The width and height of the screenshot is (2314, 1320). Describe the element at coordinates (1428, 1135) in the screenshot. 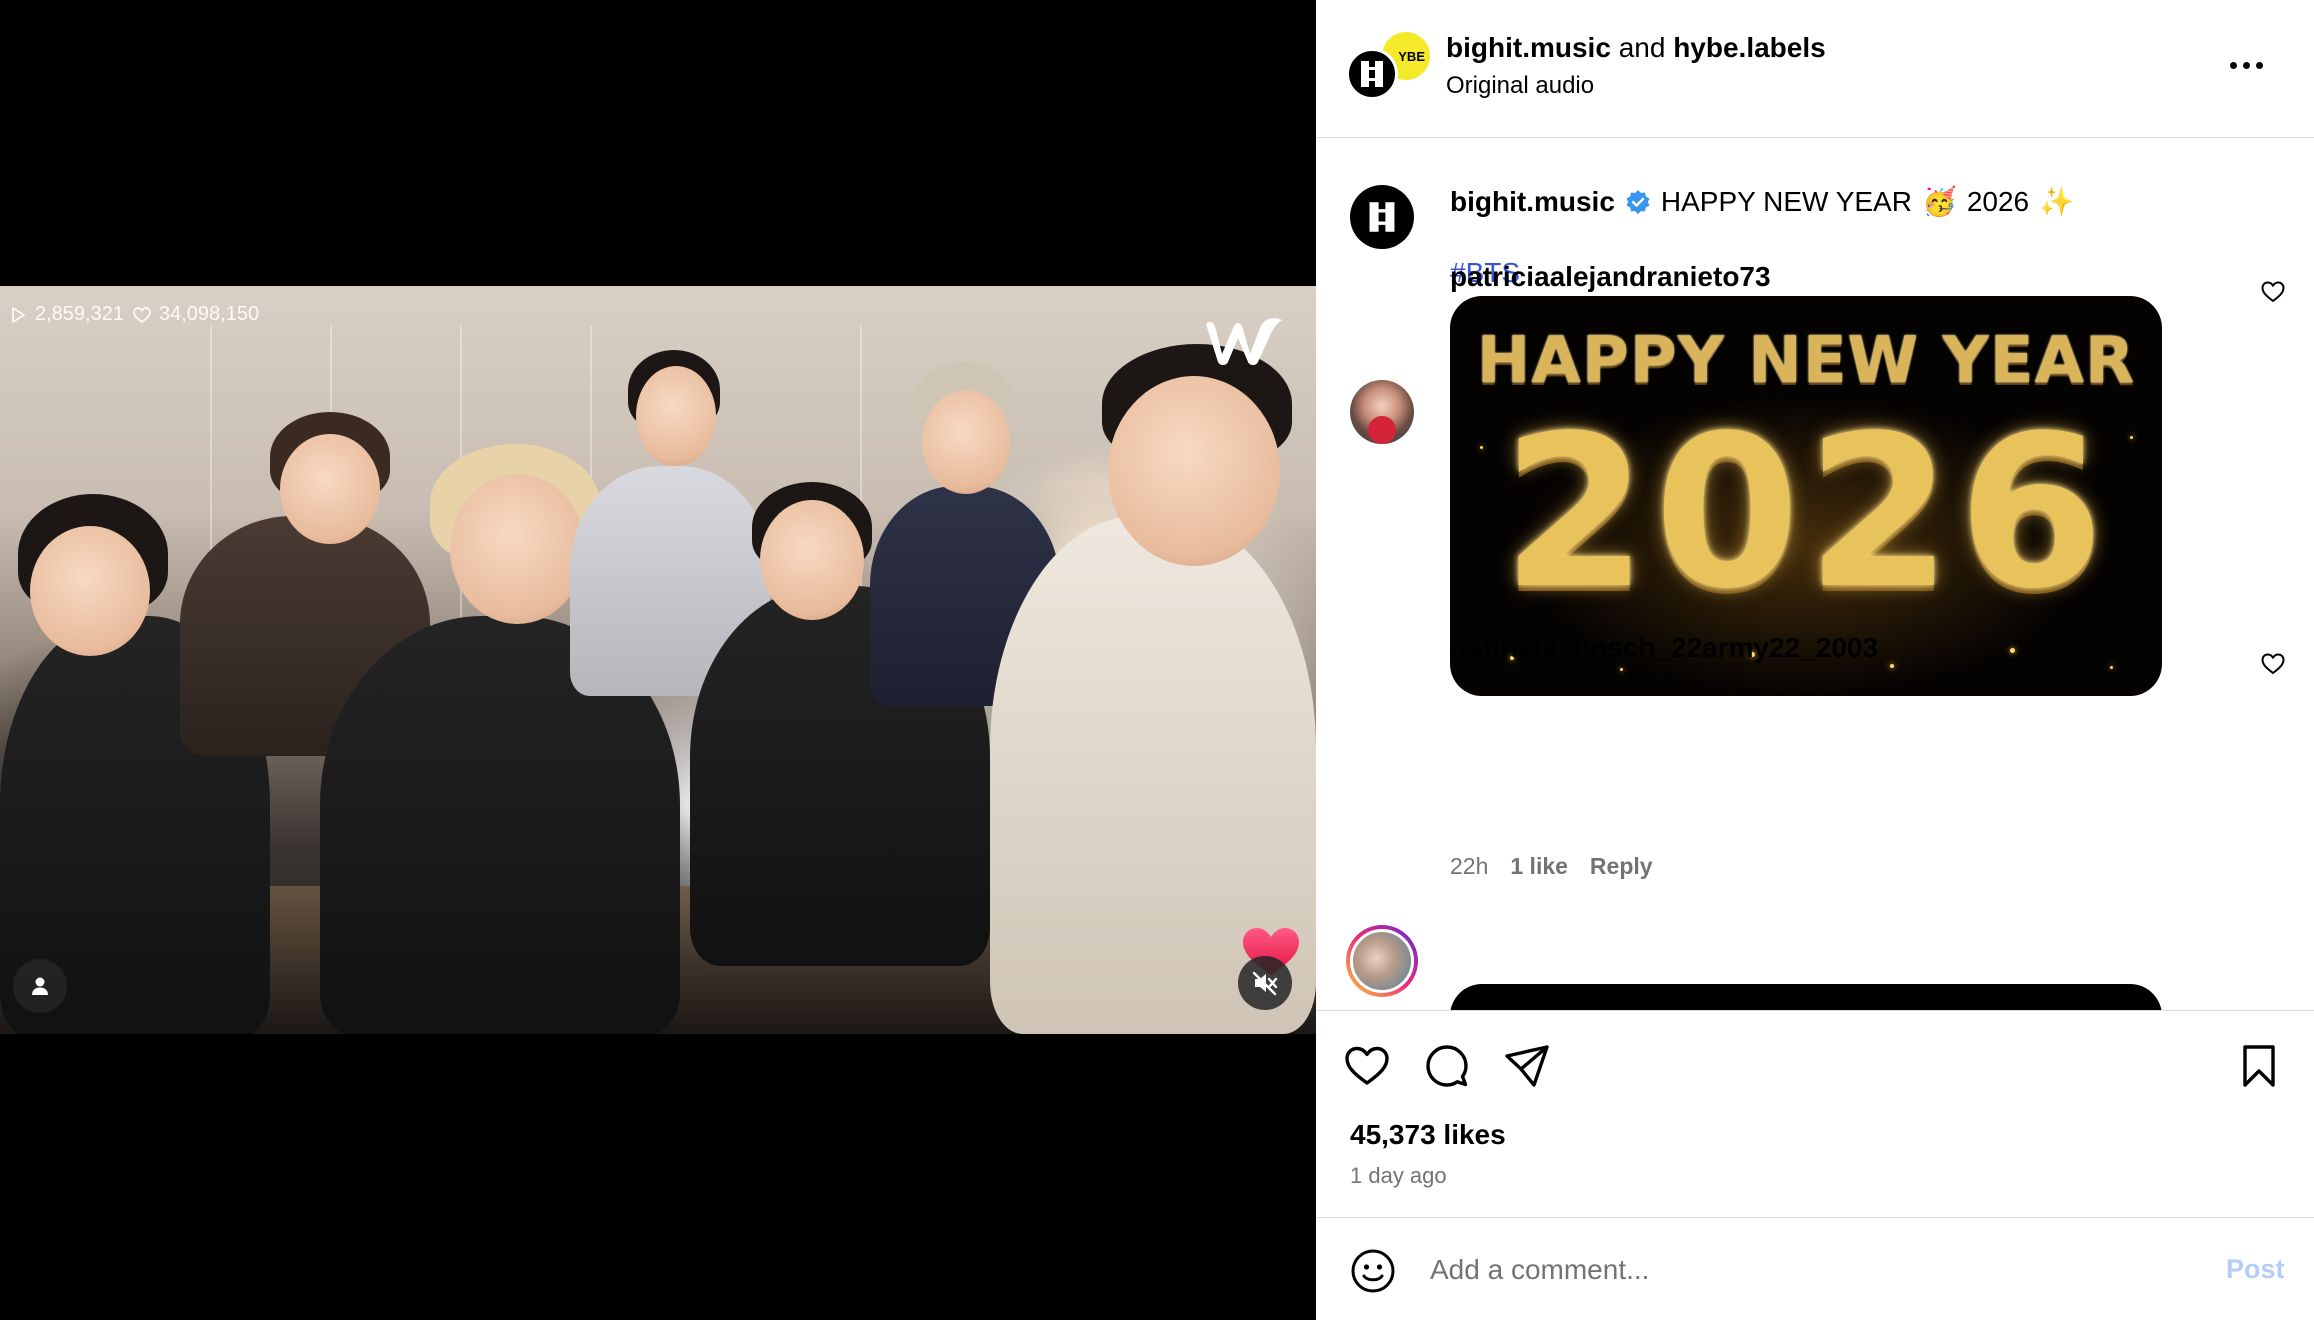

I see `likes-count: 45,373 likes` at that location.